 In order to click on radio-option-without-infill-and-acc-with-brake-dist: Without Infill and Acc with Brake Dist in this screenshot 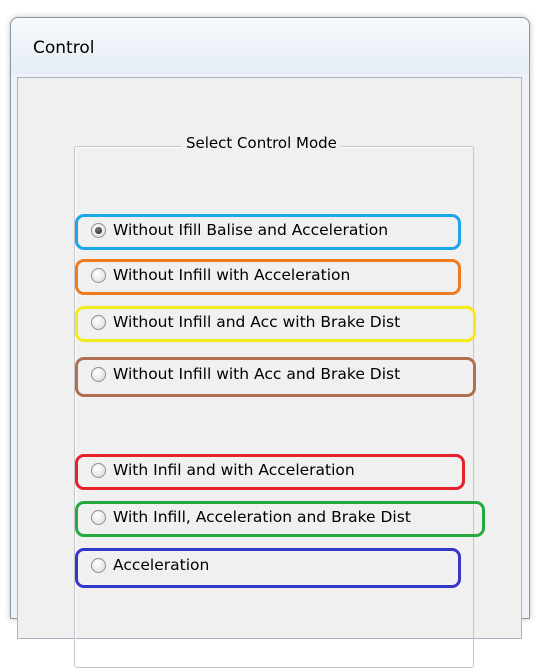, I will do `click(239, 322)`.